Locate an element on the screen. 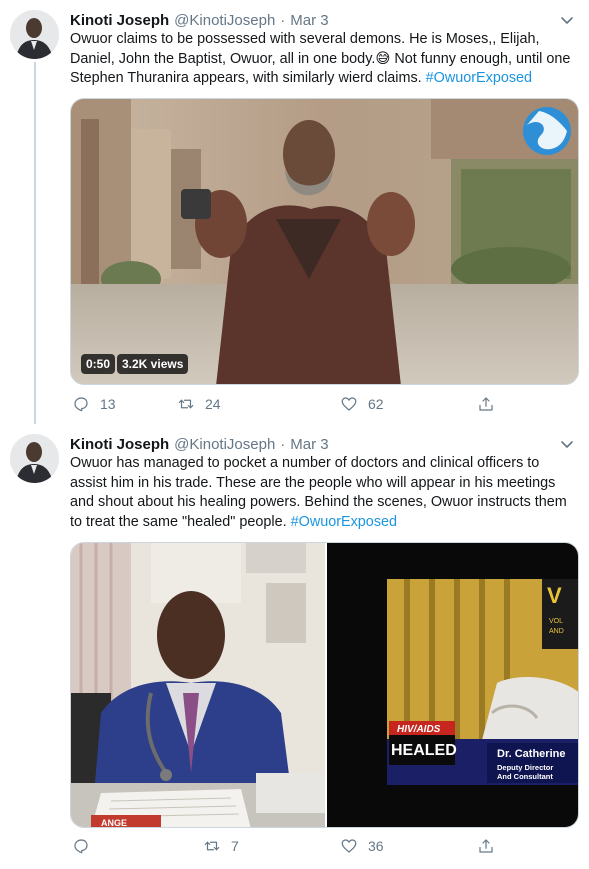  like-count: 62 is located at coordinates (376, 404).